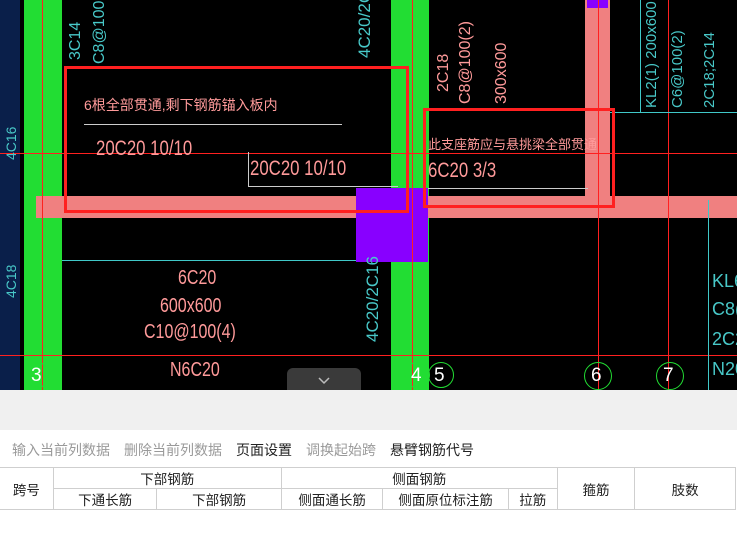  Describe the element at coordinates (181, 105) in the screenshot. I see `note-left-block: 6根全部贯通,剩下钢筋锚入板内` at that location.